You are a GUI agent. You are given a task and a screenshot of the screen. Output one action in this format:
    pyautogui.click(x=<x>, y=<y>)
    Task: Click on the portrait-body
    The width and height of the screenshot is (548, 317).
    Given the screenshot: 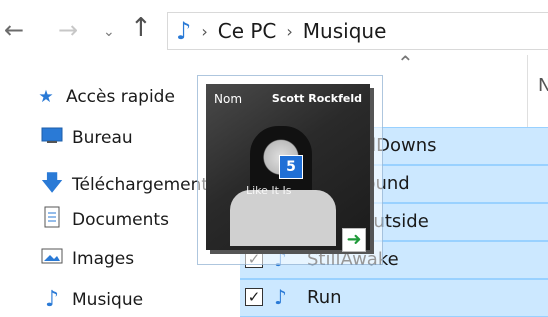 What is the action you would take?
    pyautogui.click(x=283, y=218)
    